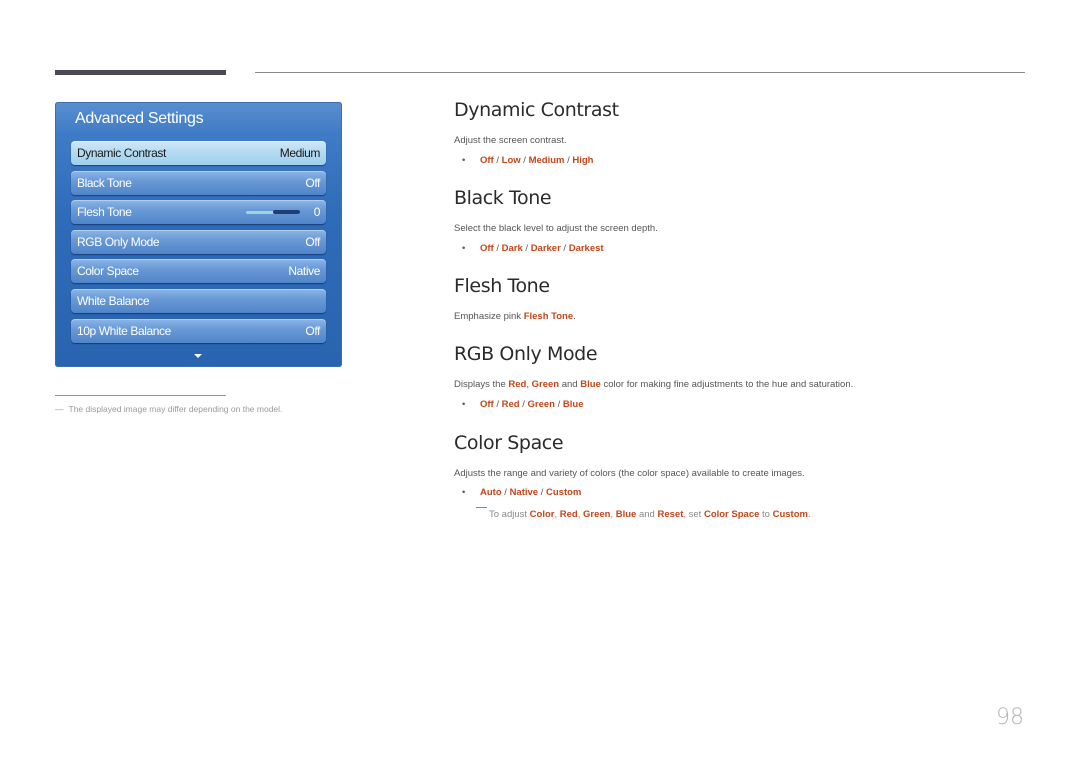  What do you see at coordinates (108, 271) in the screenshot?
I see `menu-item-label: Color Space` at bounding box center [108, 271].